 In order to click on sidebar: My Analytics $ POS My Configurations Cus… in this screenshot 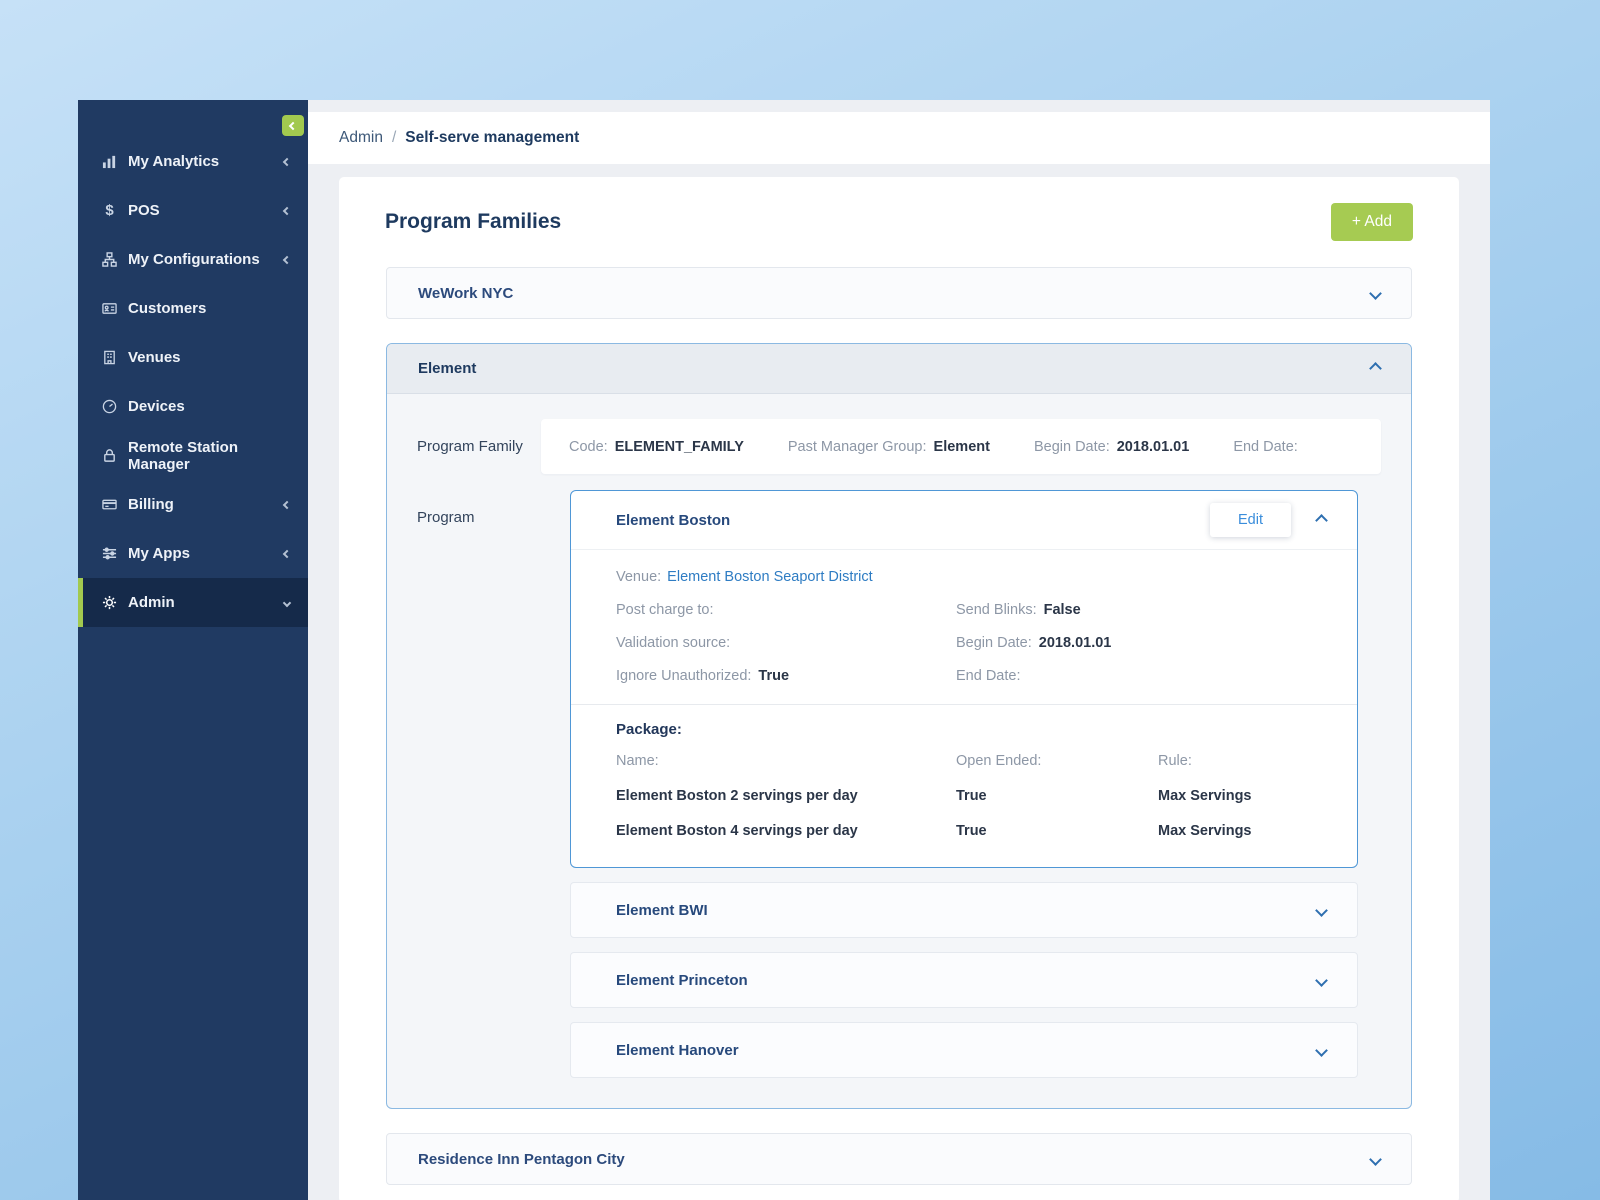, I will do `click(193, 650)`.